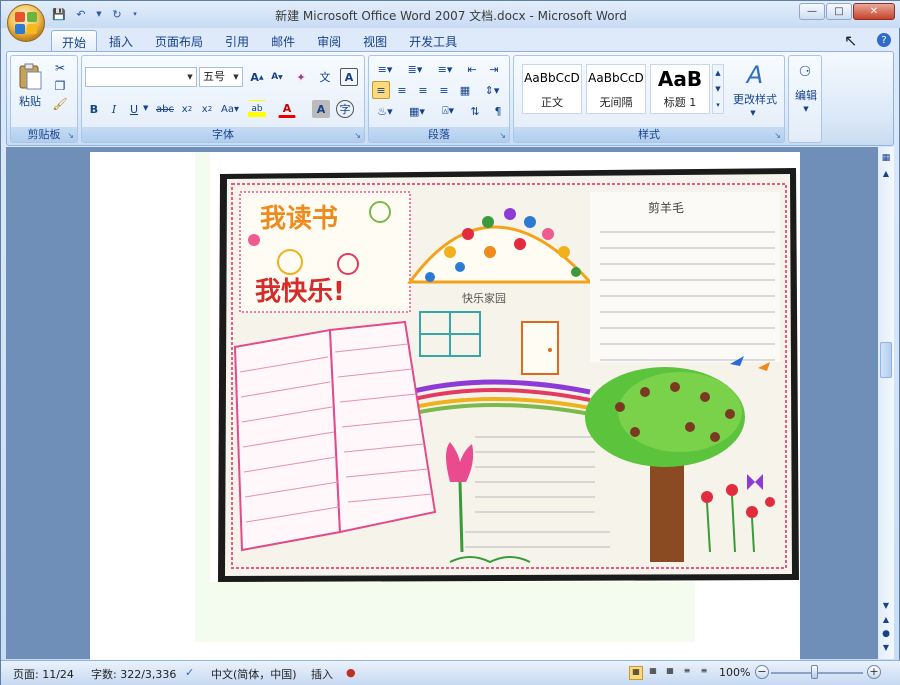  I want to click on paste-button: 粘贴, so click(30, 101).